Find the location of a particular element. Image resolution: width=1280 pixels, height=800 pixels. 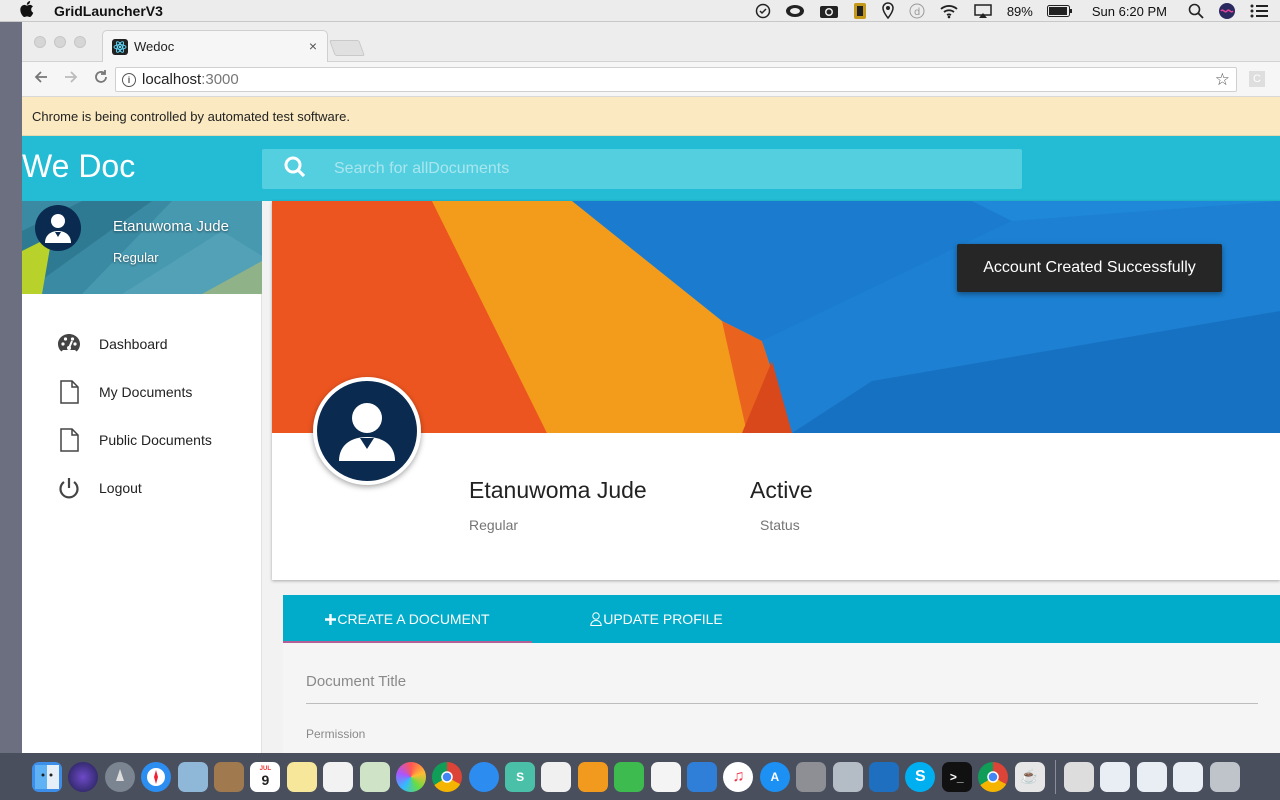

tab-label: CREATE A DOCUMENT is located at coordinates (413, 619).